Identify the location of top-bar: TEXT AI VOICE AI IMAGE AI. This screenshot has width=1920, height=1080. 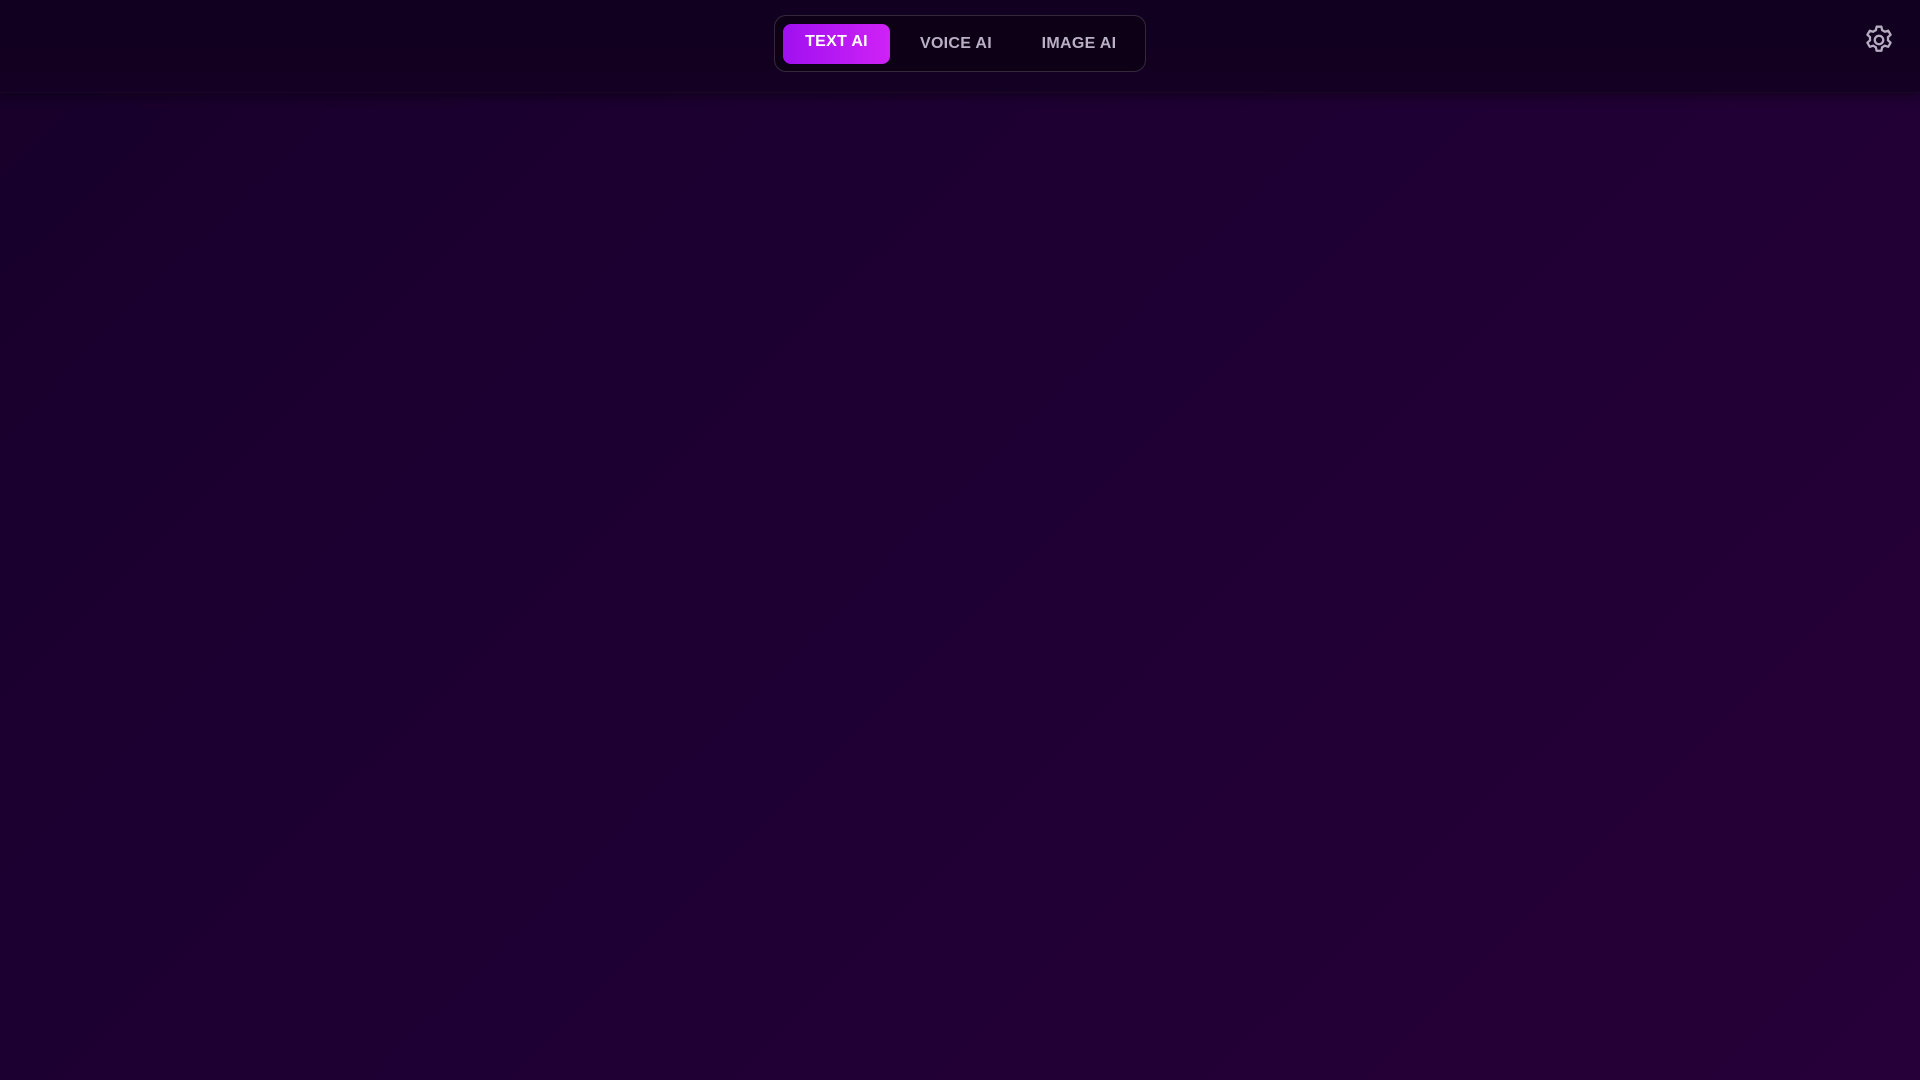
(960, 46).